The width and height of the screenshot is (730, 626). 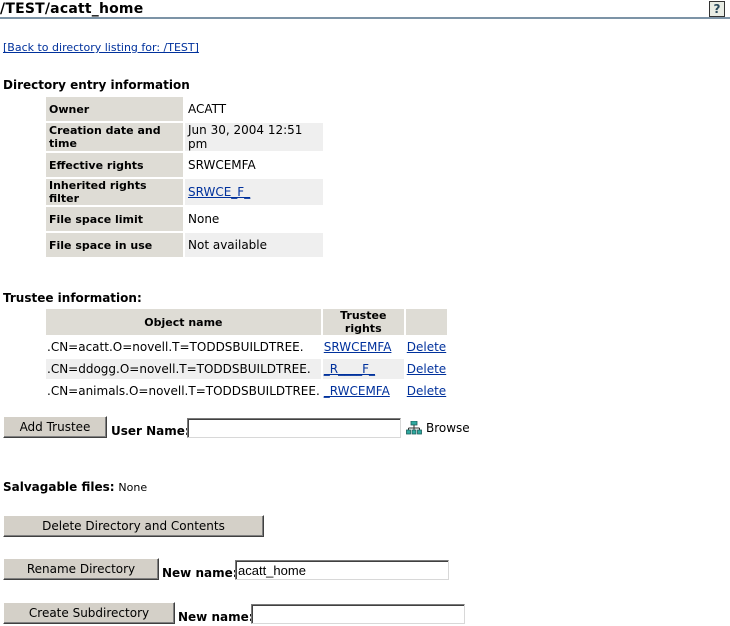 I want to click on browse-label: Browse, so click(x=448, y=428).